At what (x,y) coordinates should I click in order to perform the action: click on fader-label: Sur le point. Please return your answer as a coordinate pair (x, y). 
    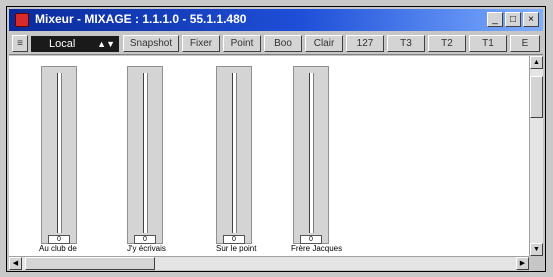
    Looking at the image, I should click on (236, 248).